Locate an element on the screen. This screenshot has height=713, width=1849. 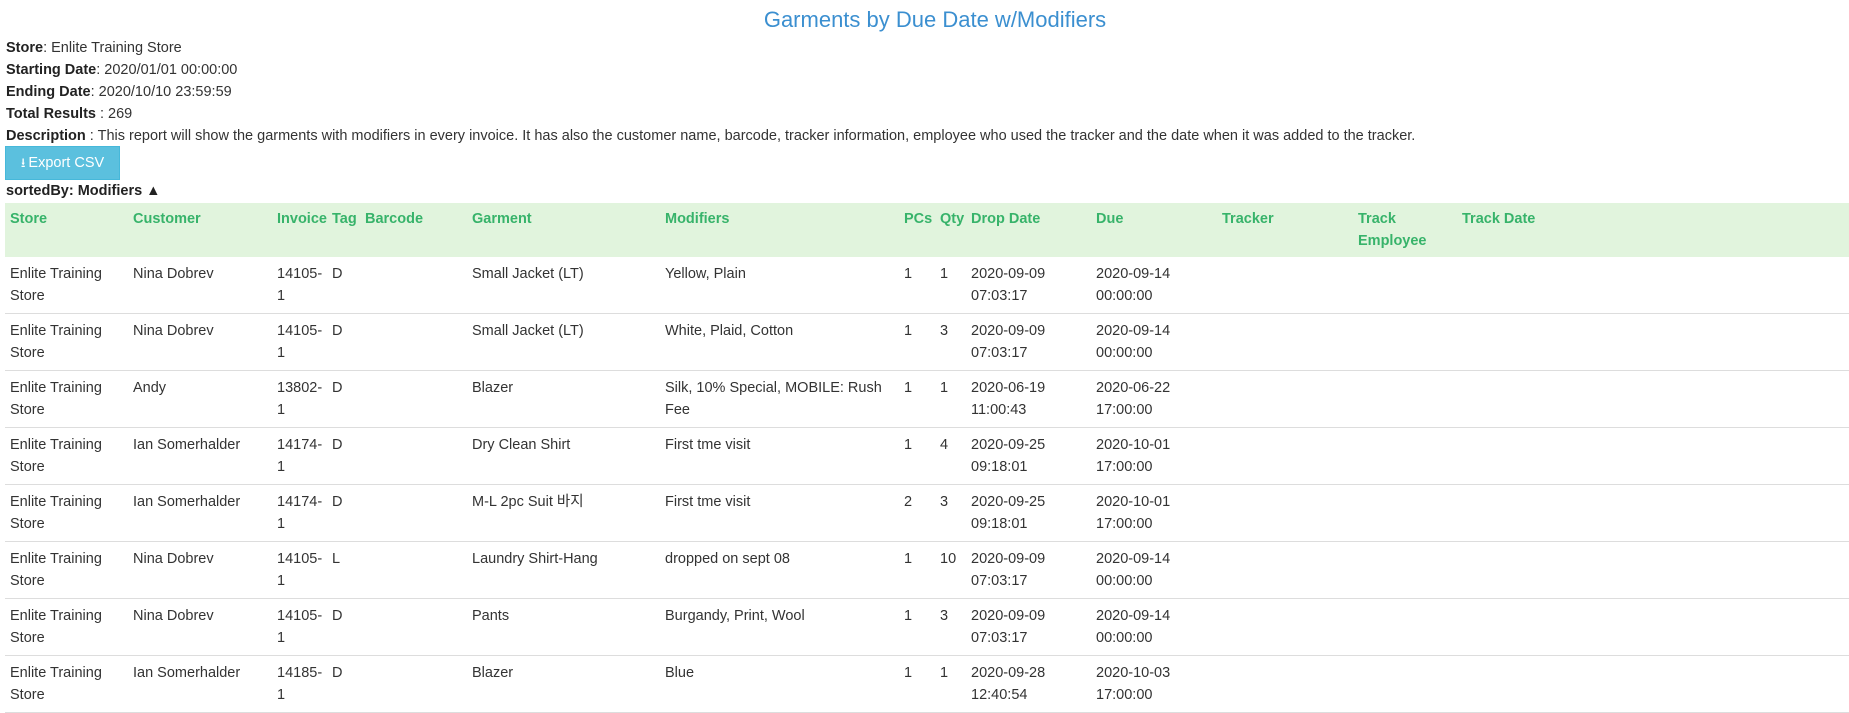
column-header-modifiers: Modifiers is located at coordinates (779, 230).